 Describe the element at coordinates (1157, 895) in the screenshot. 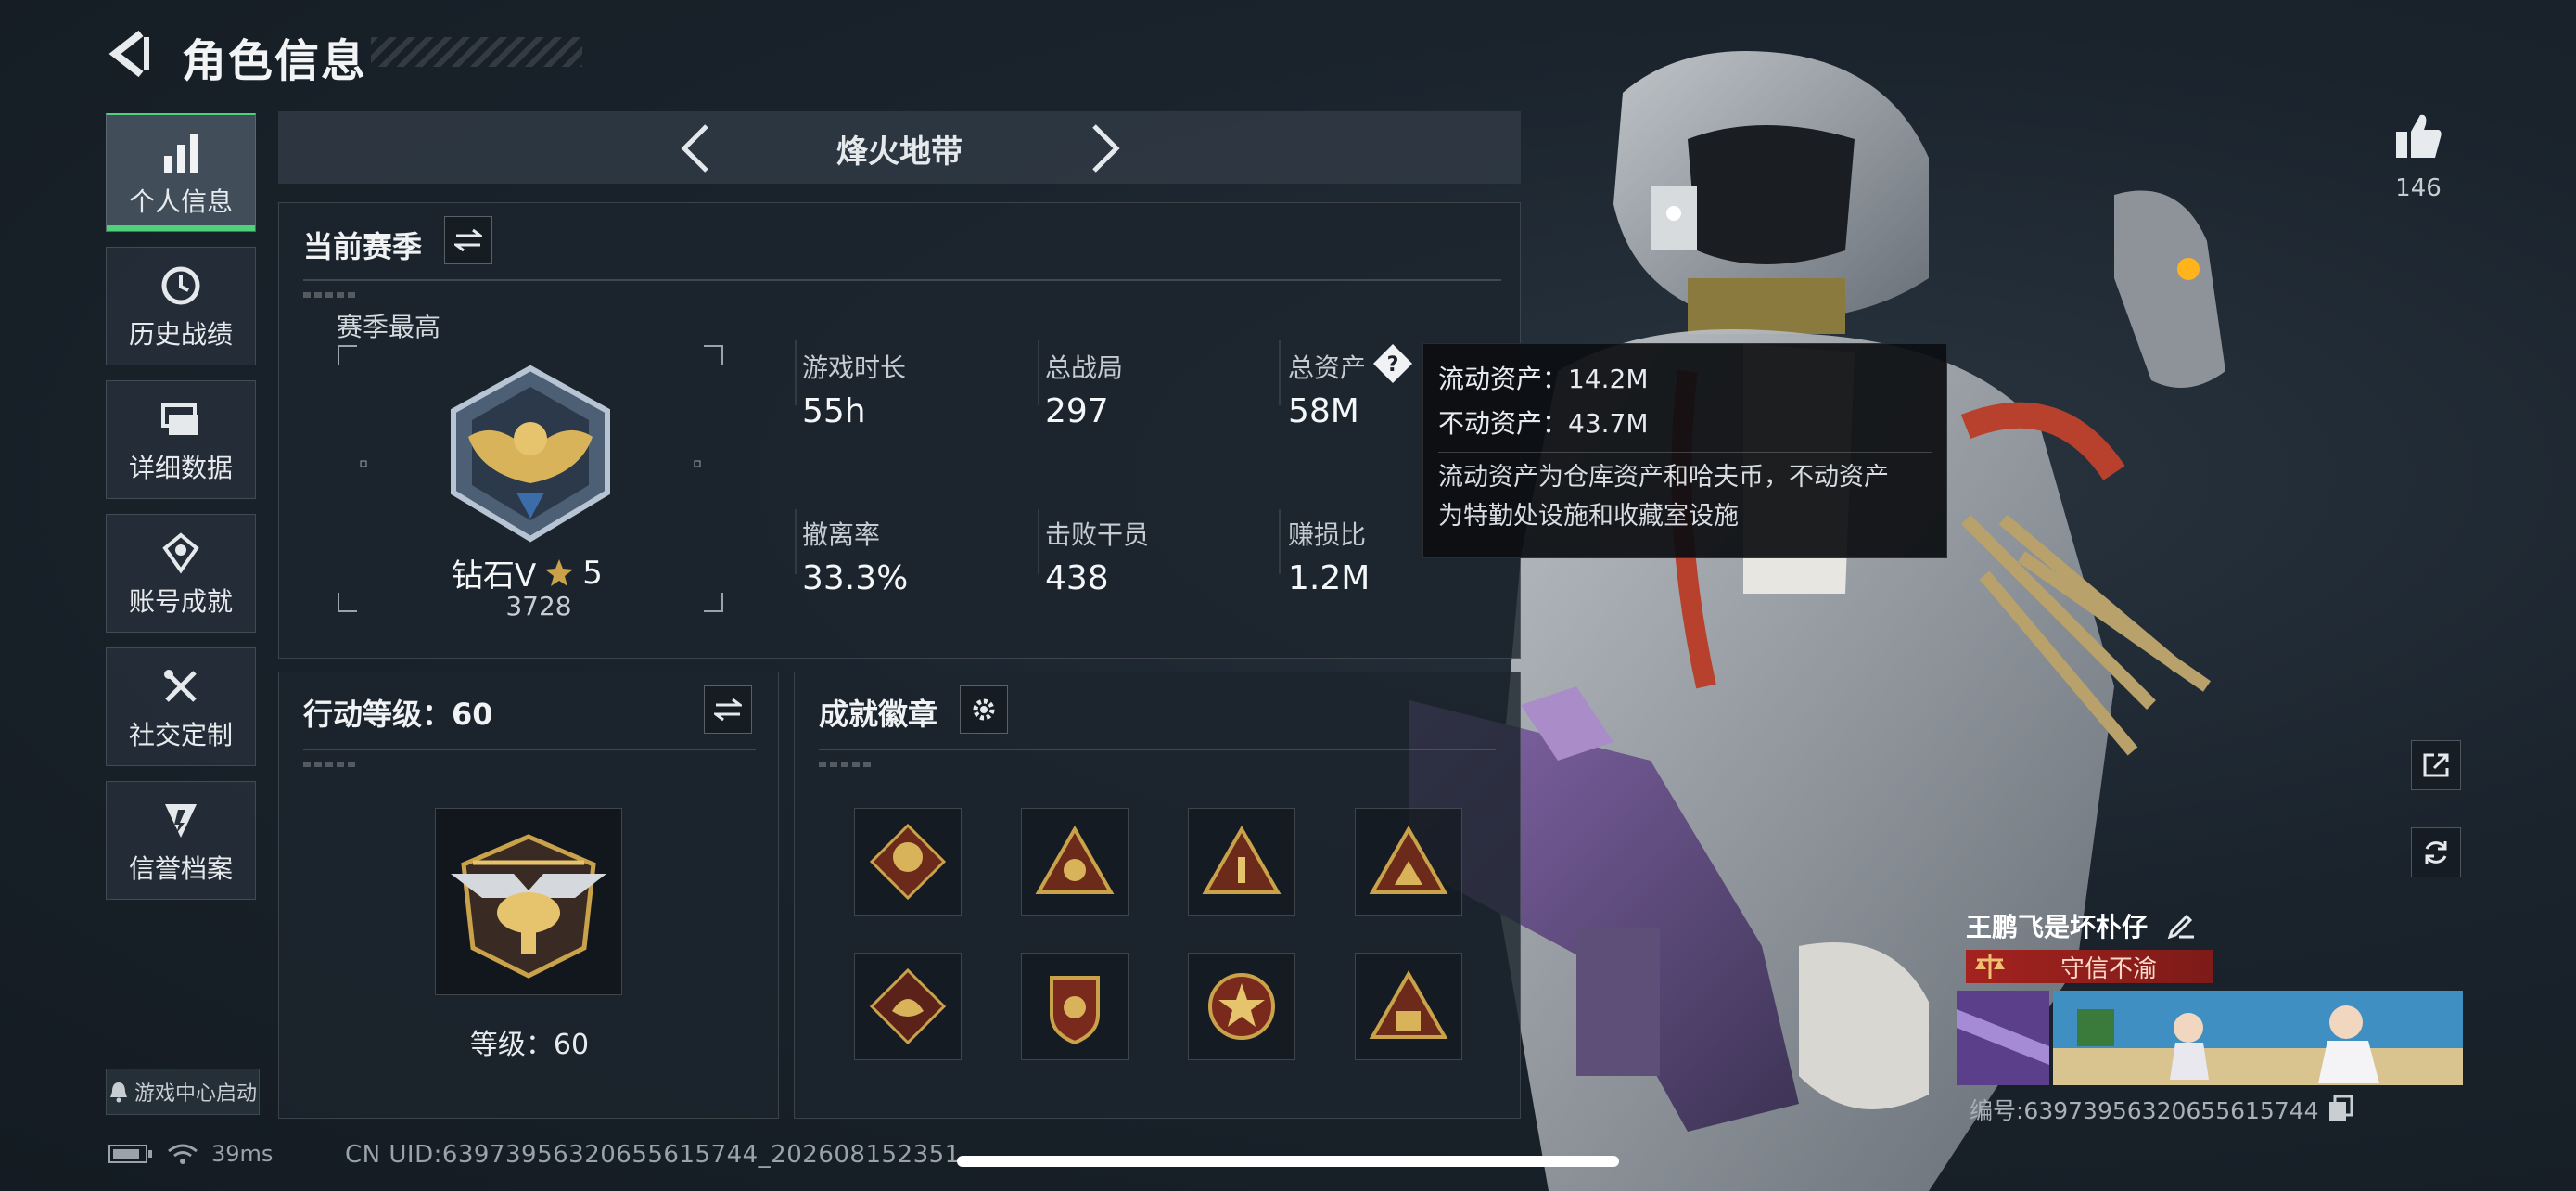

I see `badges-panel: 成就徽章` at that location.